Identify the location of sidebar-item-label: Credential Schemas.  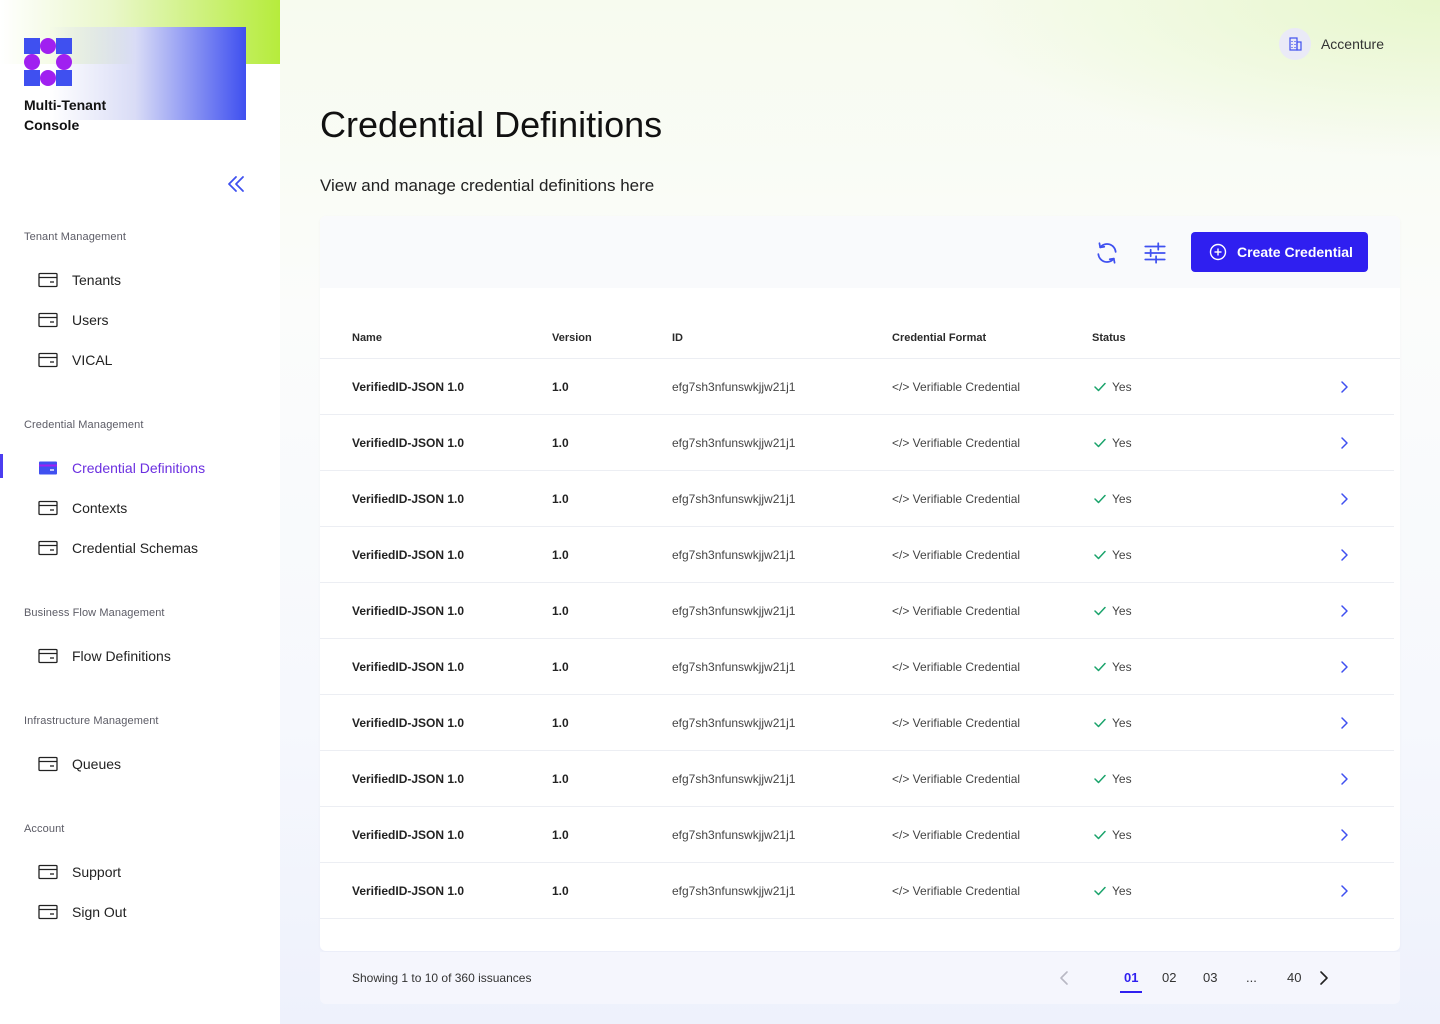
(135, 548).